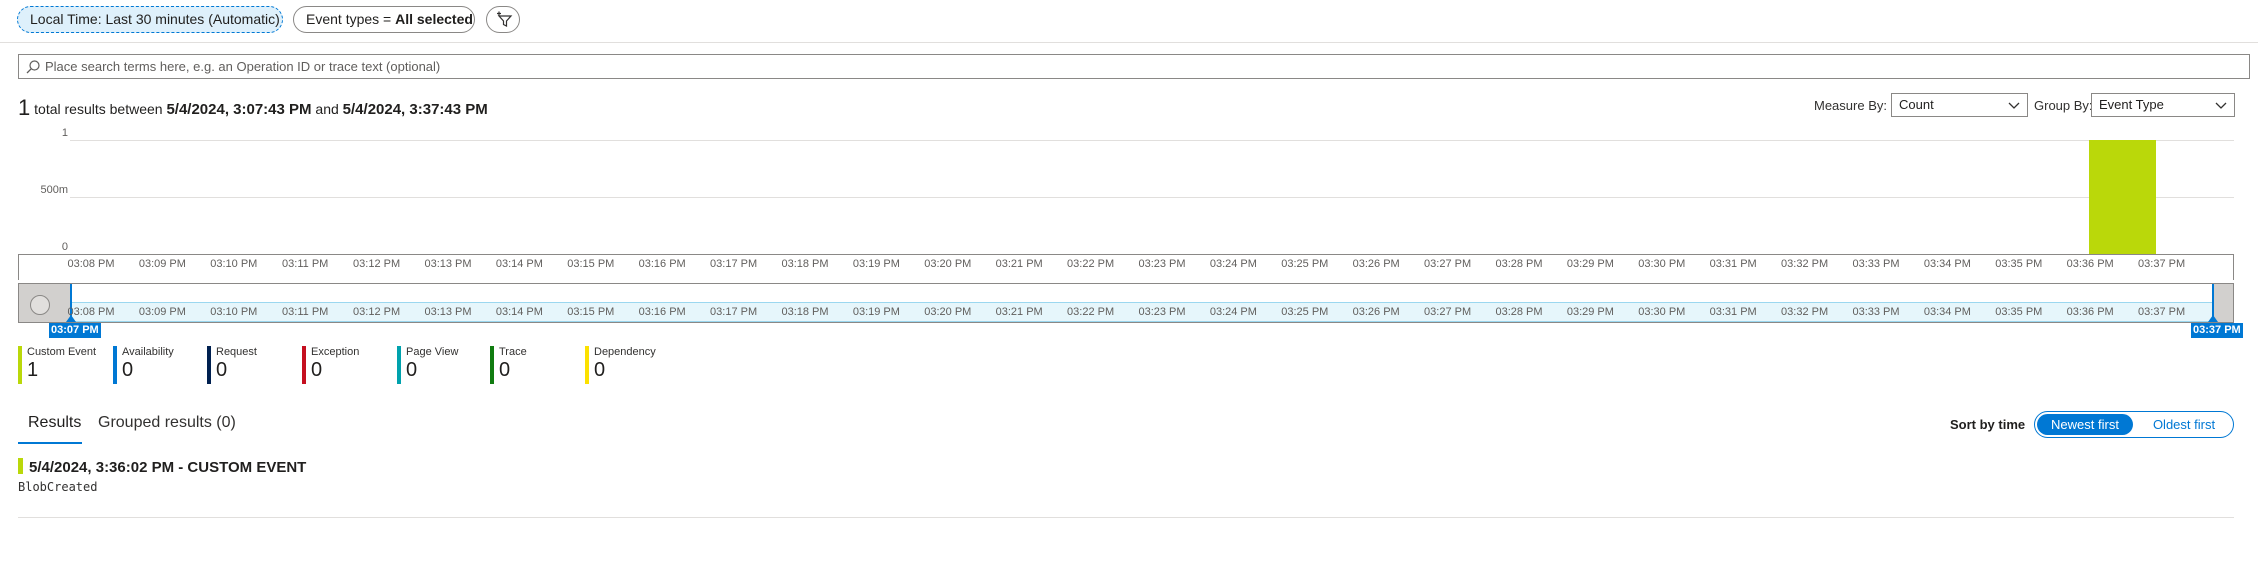 This screenshot has height=561, width=2258. Describe the element at coordinates (1662, 264) in the screenshot. I see `chart-x-tick: 03:30 PM` at that location.